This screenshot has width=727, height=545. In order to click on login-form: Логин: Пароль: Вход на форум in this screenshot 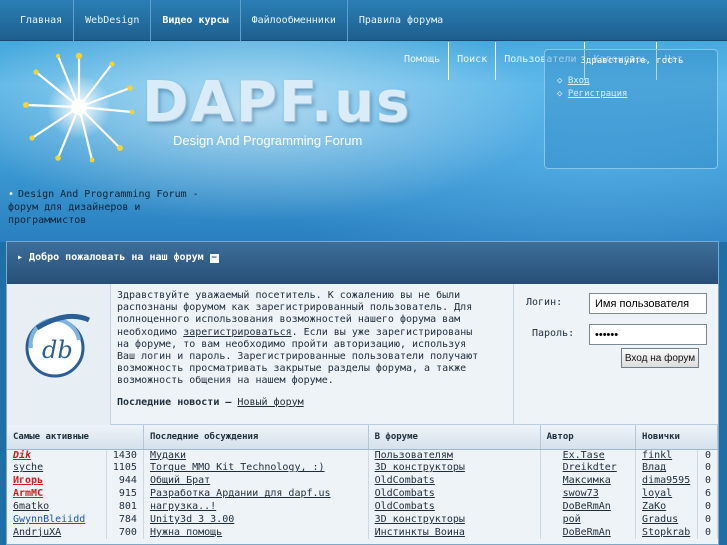, I will do `click(616, 354)`.